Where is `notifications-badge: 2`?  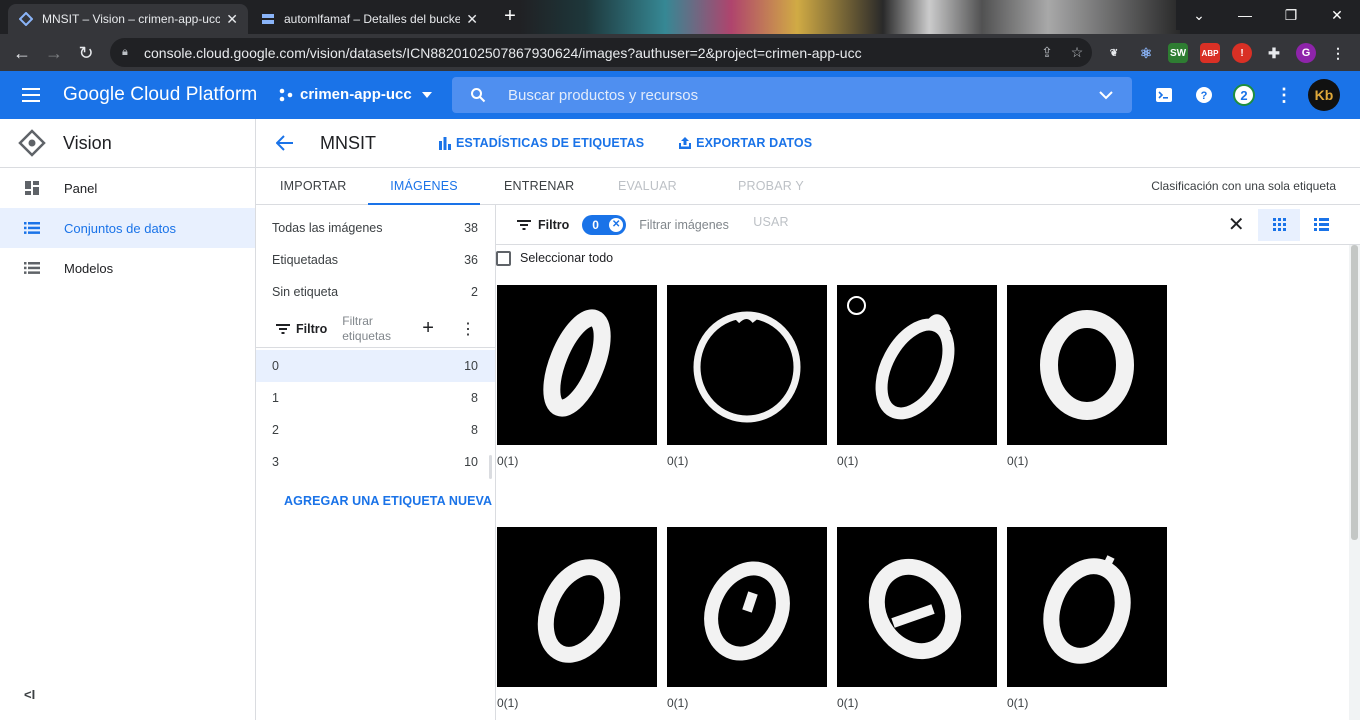 notifications-badge: 2 is located at coordinates (1244, 95).